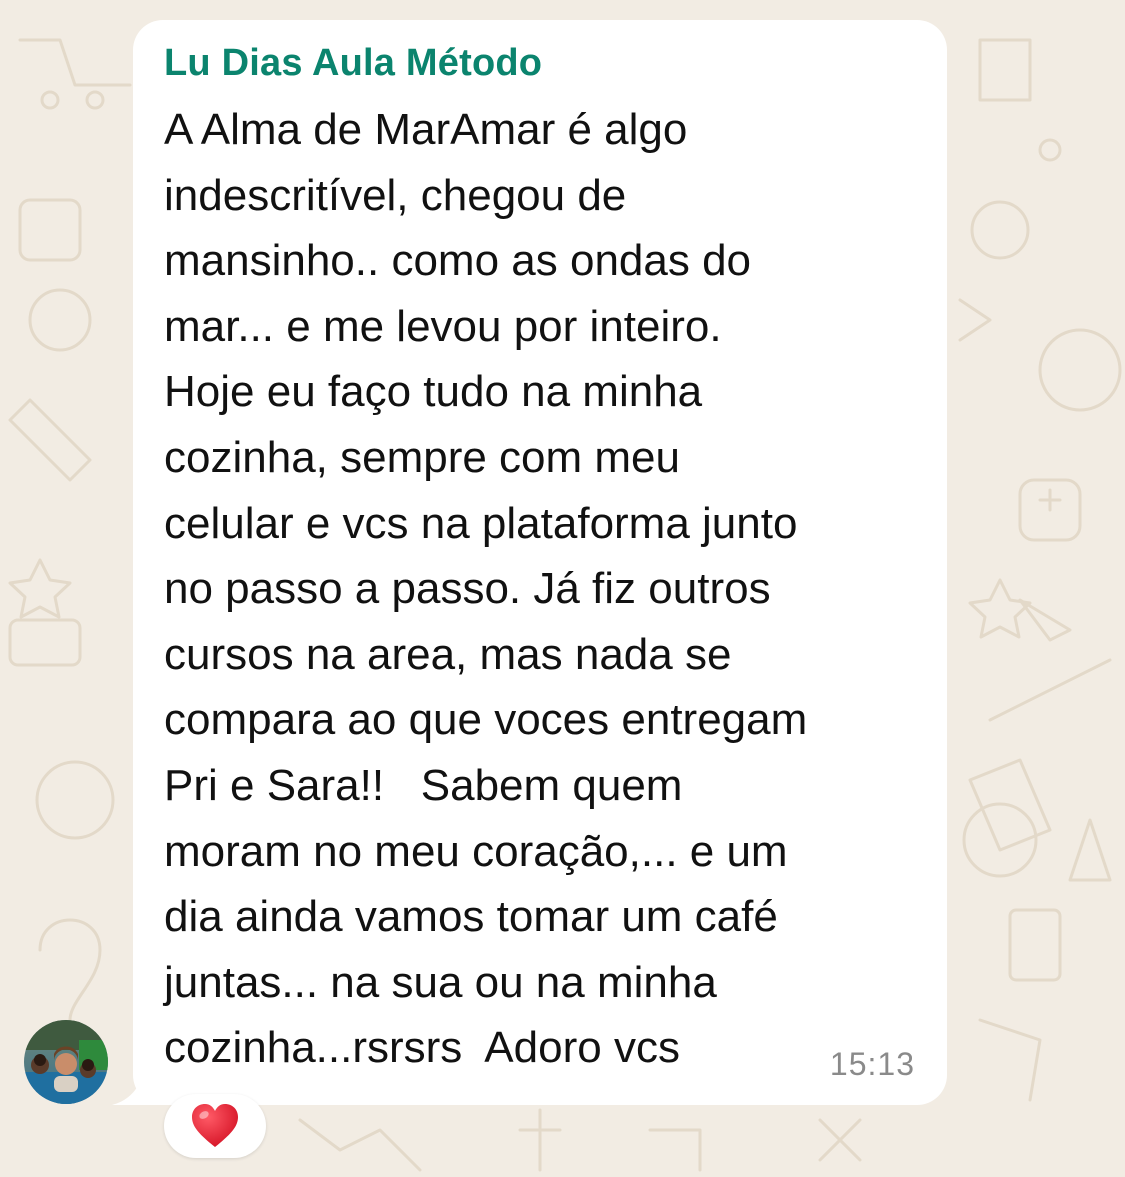 The width and height of the screenshot is (1125, 1177). Describe the element at coordinates (353, 63) in the screenshot. I see `sender-name: Lu Dias Aula Método` at that location.